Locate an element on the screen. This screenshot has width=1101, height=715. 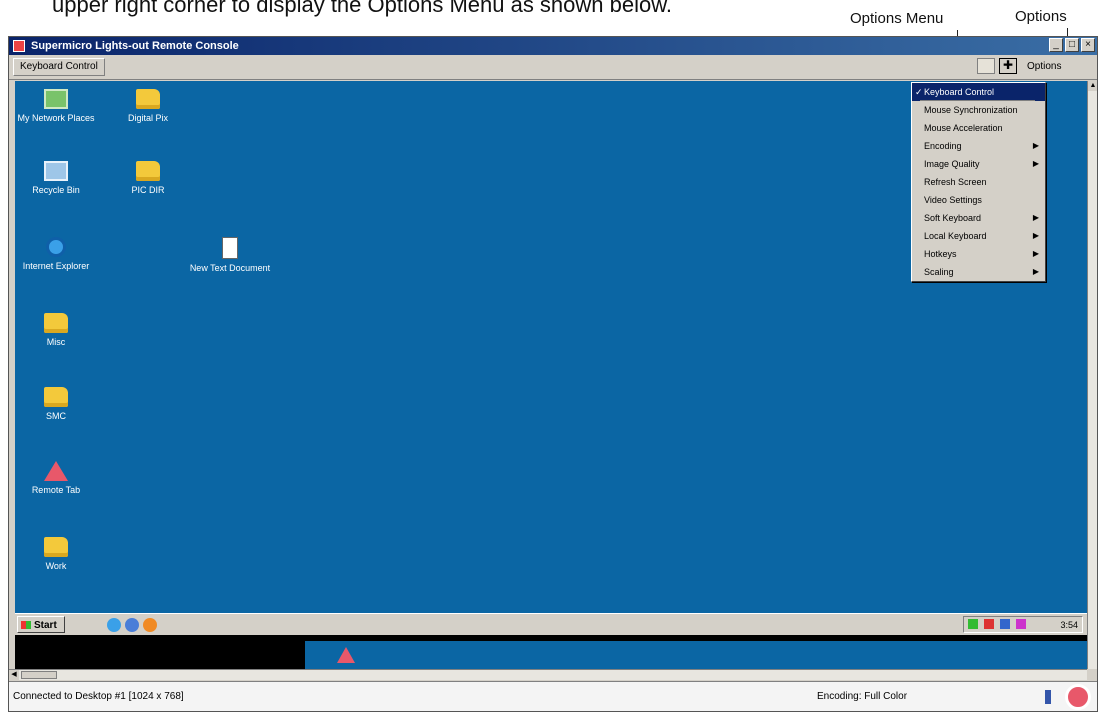
desktop-icon: Remote Tab is located at coordinates (56, 478).